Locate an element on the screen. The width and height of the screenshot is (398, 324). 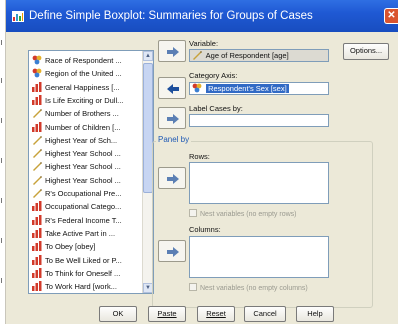
list-item-label: To Obey [obey] is located at coordinates (70, 247).